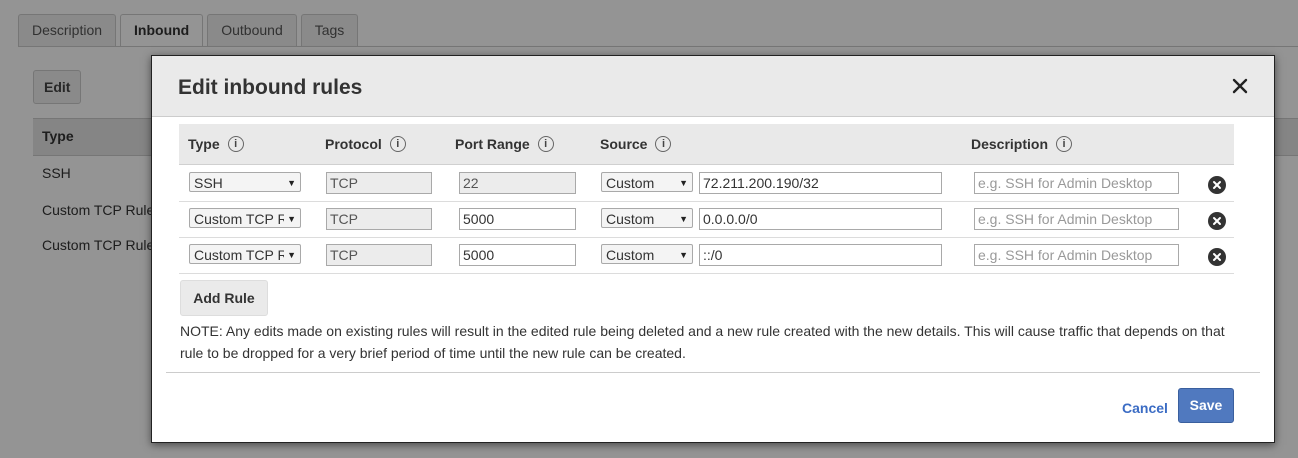 The width and height of the screenshot is (1298, 458). I want to click on col-type-header: Type i, so click(216, 144).